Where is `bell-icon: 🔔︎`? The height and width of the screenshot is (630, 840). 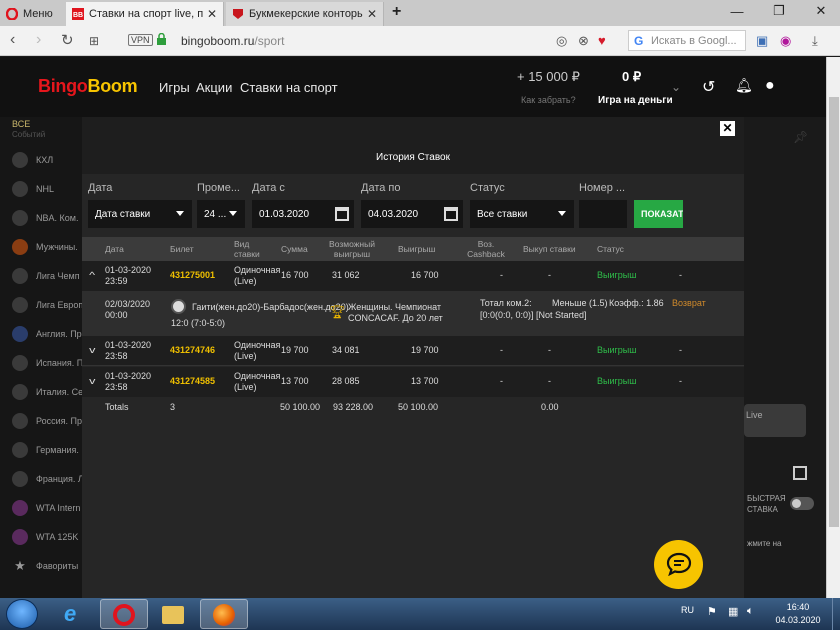
bell-icon: 🔔︎ is located at coordinates (744, 85).